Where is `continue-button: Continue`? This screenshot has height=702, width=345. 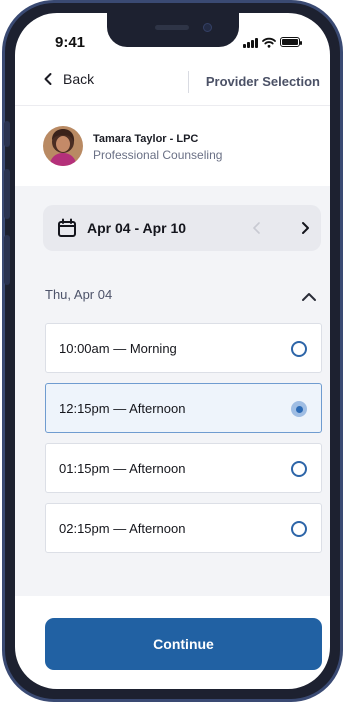
continue-button: Continue is located at coordinates (183, 644).